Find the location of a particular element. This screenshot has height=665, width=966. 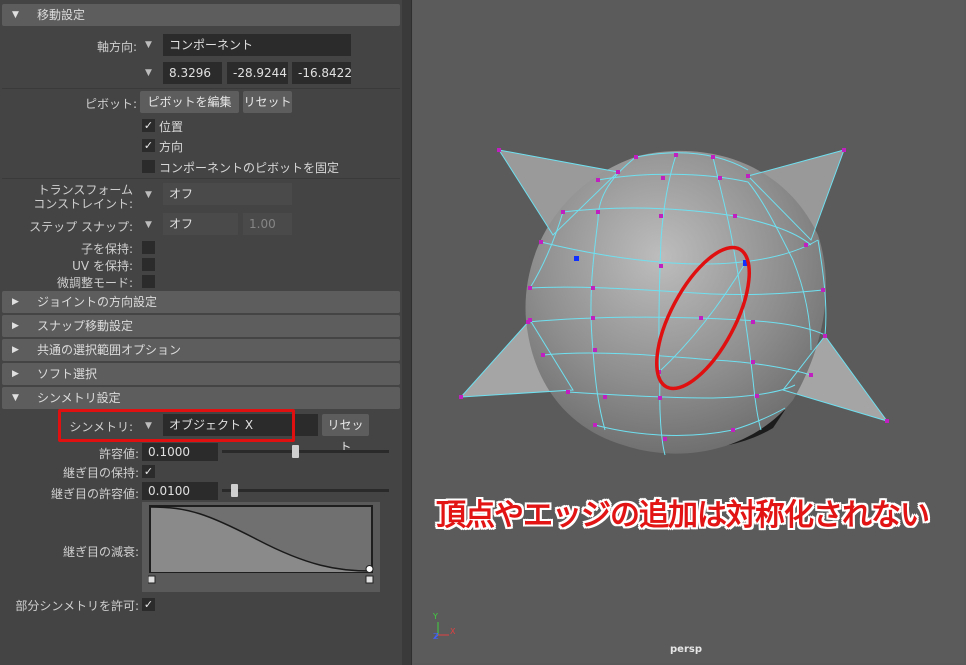

section-soft-select: ▶ ソフト選択 is located at coordinates (201, 374).